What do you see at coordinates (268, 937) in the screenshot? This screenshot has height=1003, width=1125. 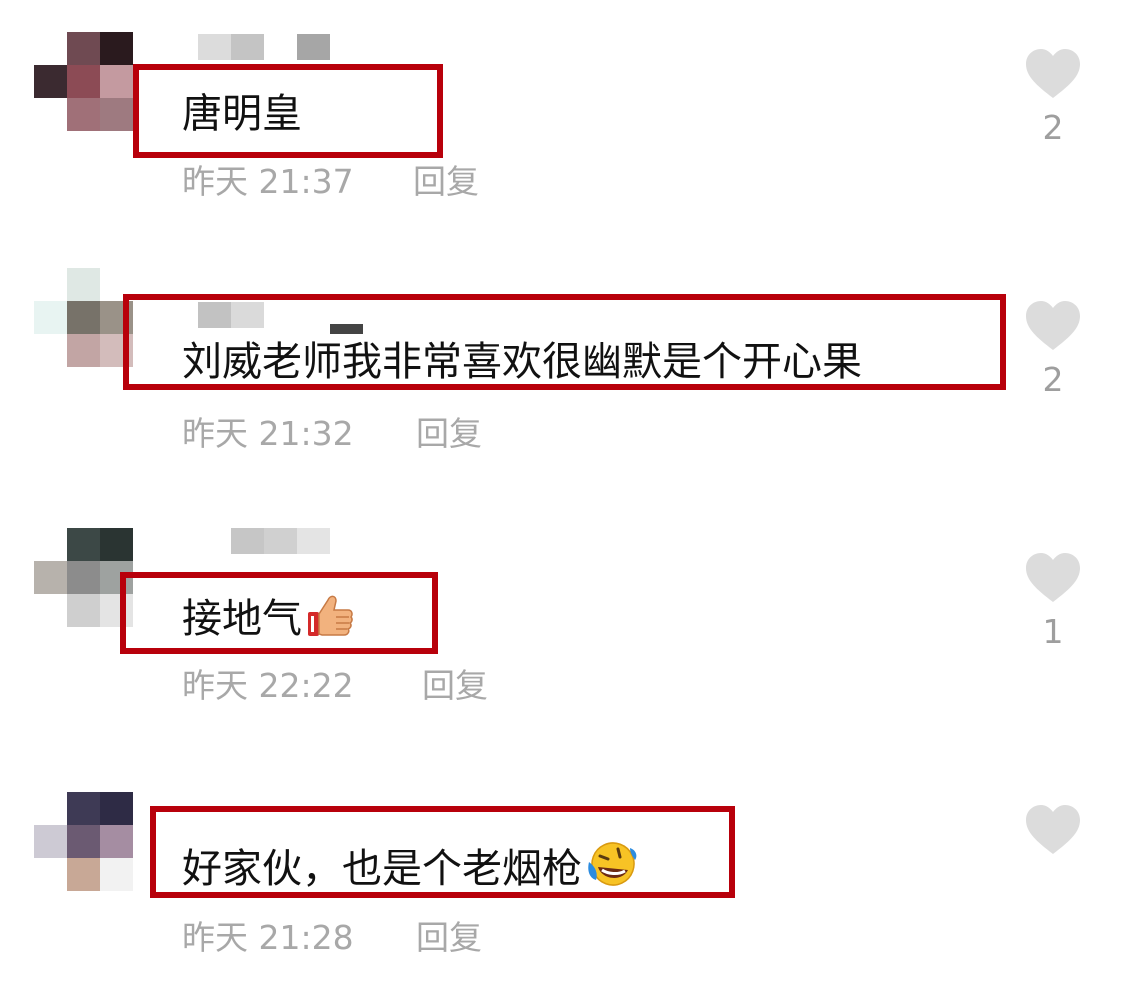 I see `comment-time: 昨天 21:28` at bounding box center [268, 937].